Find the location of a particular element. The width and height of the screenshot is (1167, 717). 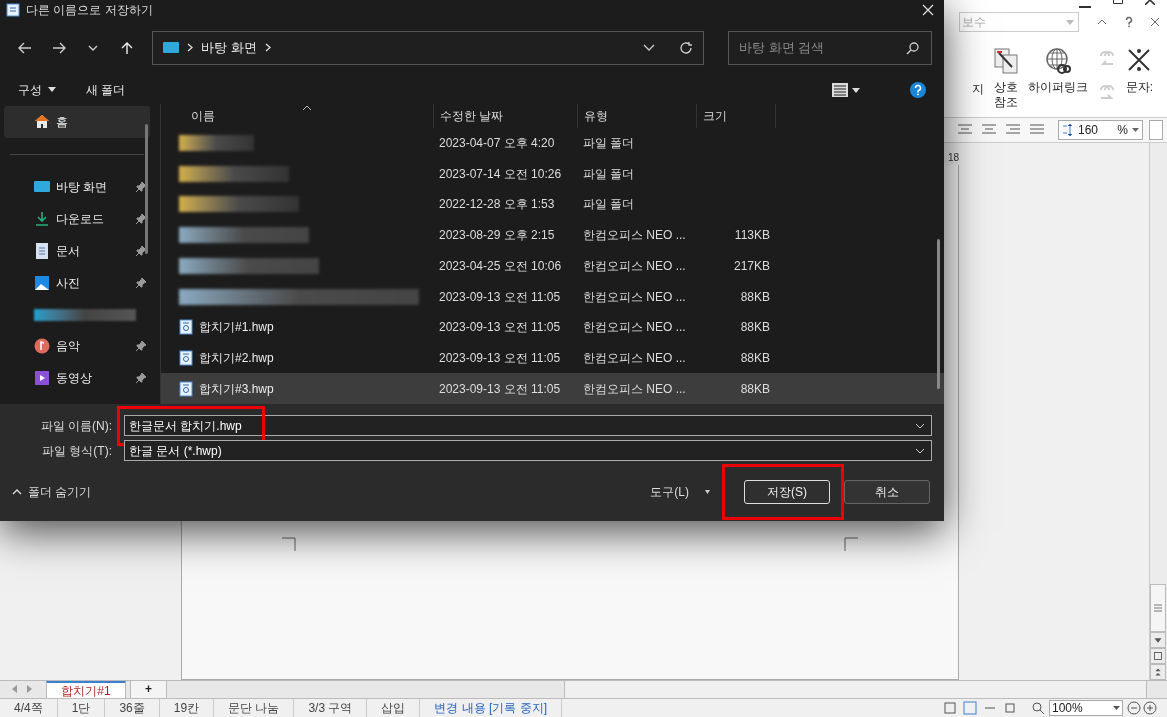

file-row: 2023-09-13 오전 11:05 한컴오피스 NEO ... 88KB is located at coordinates (552, 296).